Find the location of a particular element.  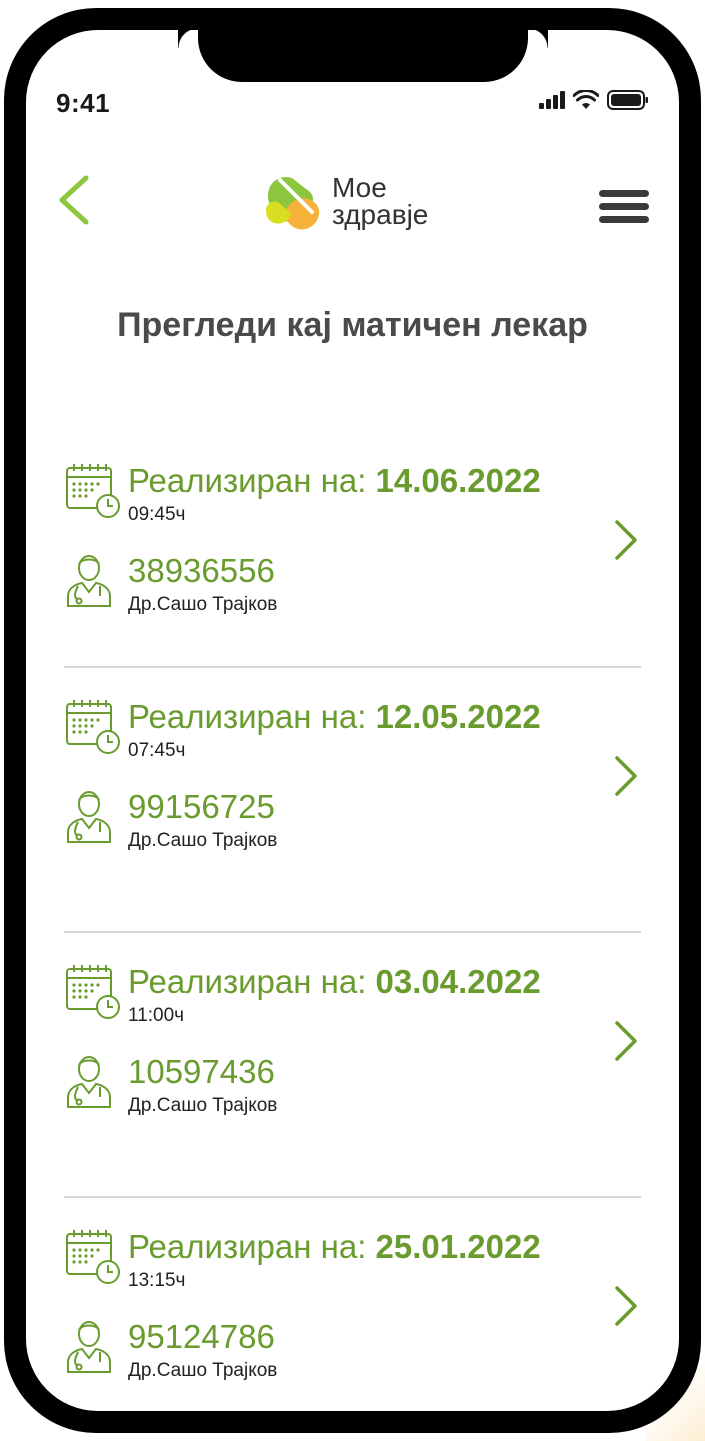

visit-date: Реализиран на: 25.01.2022 is located at coordinates (334, 1246).